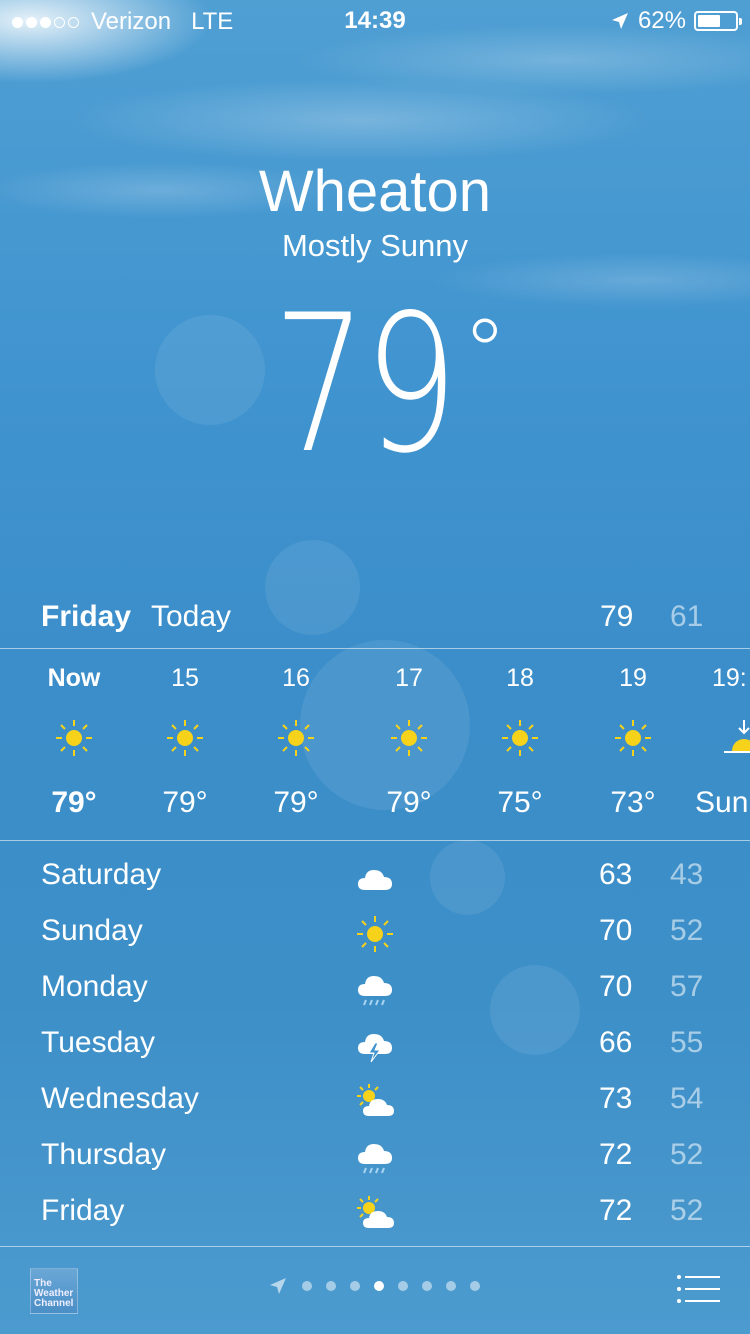 The image size is (750, 1334). I want to click on hourly-item: 19 73°, so click(633, 745).